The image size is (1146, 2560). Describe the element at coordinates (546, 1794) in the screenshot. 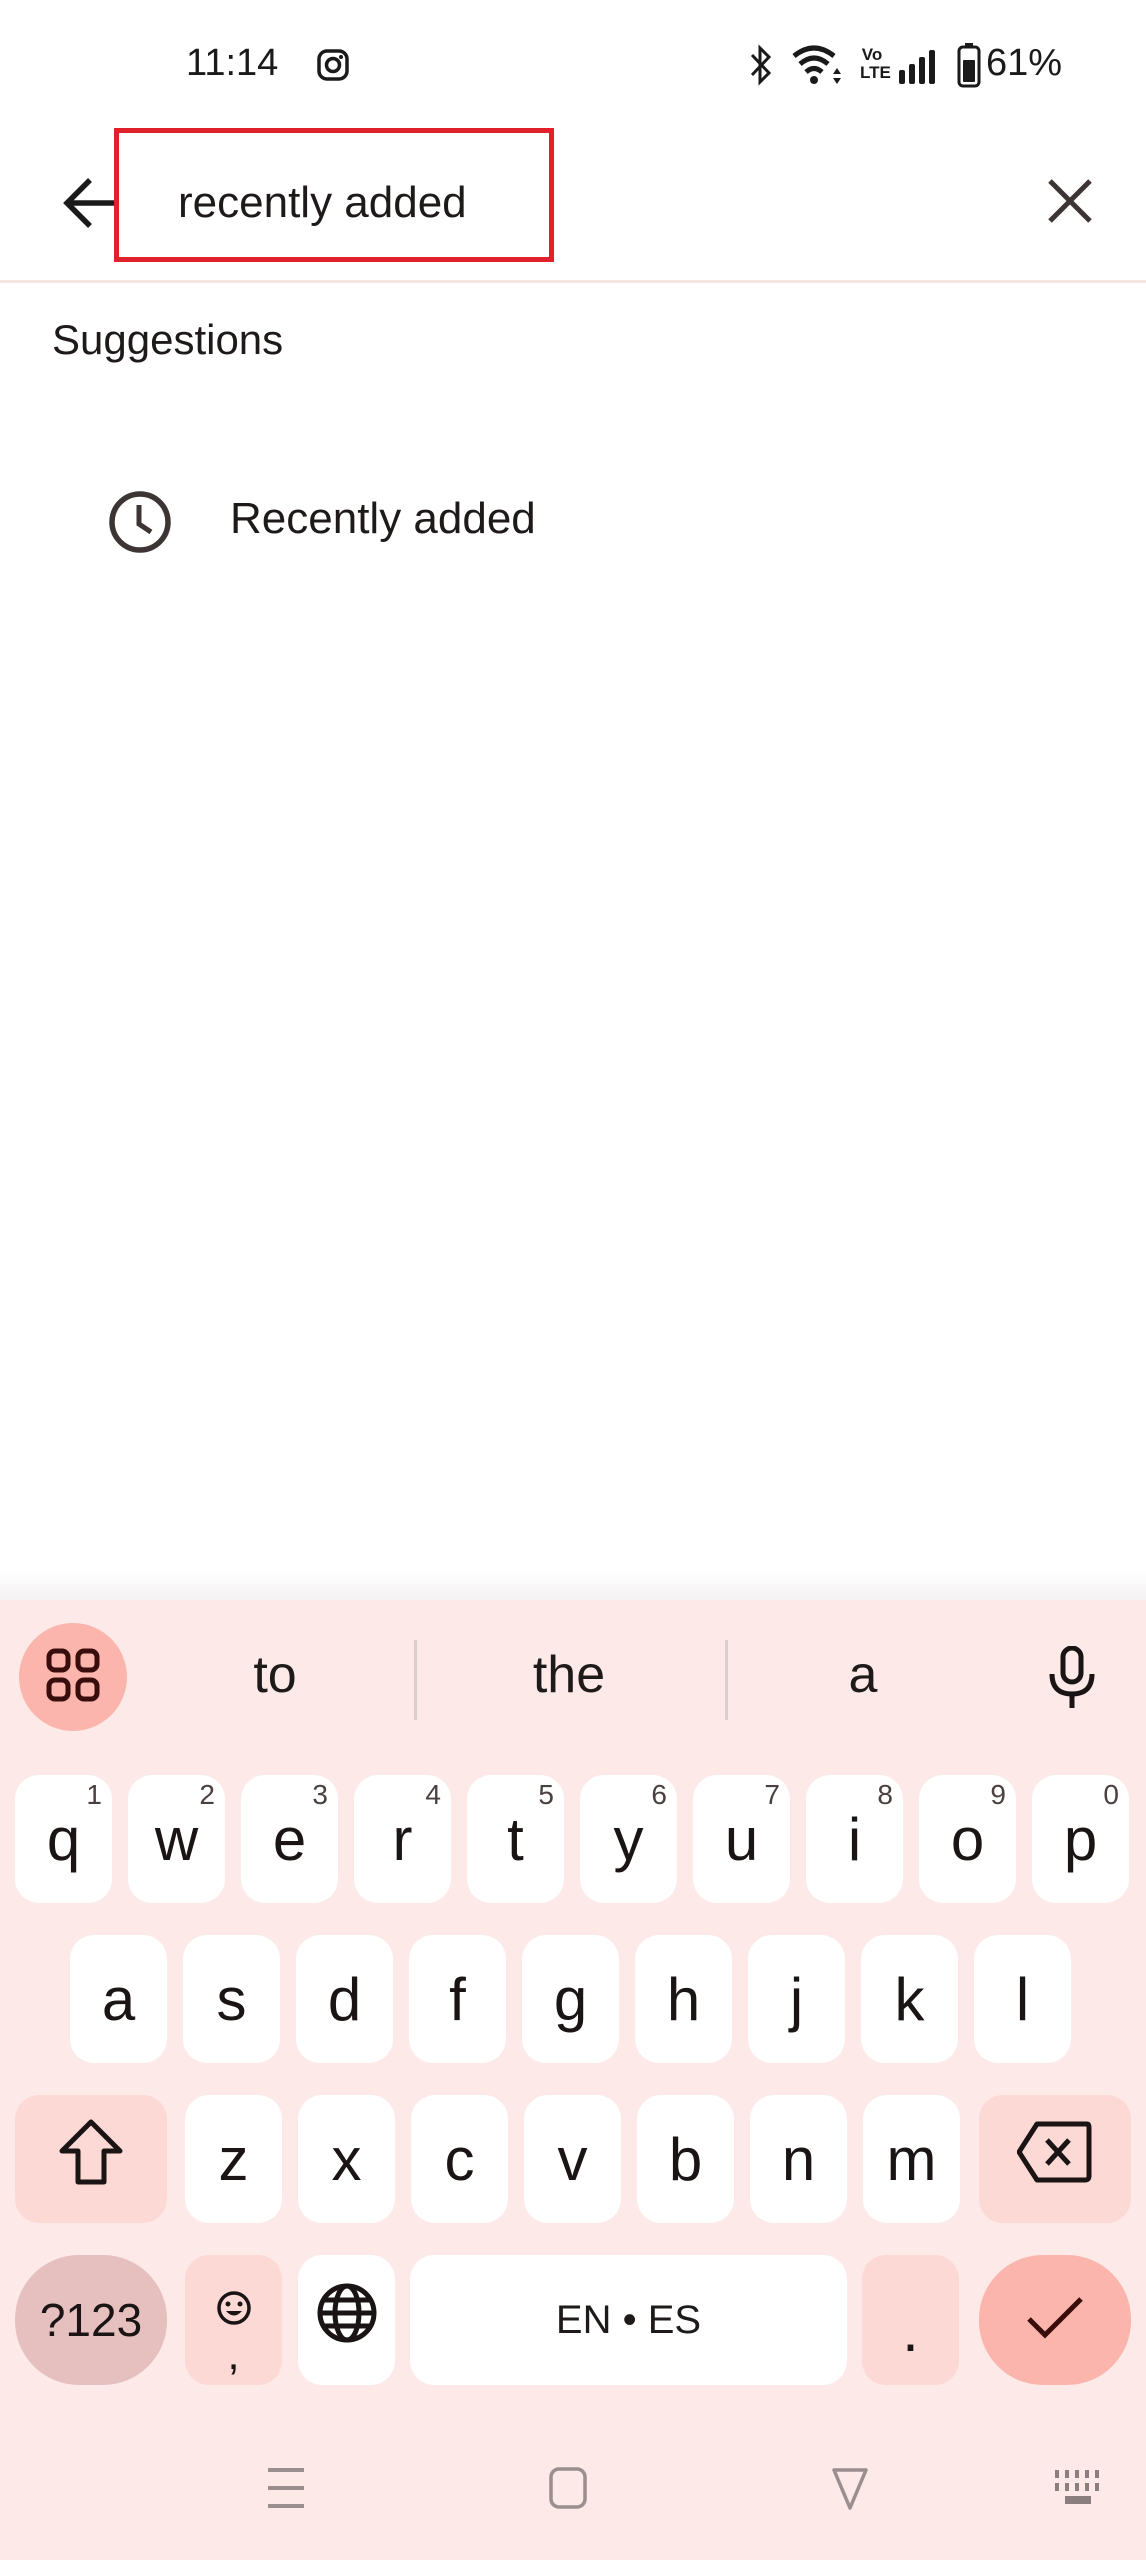

I see `key-number-hint: 5` at that location.